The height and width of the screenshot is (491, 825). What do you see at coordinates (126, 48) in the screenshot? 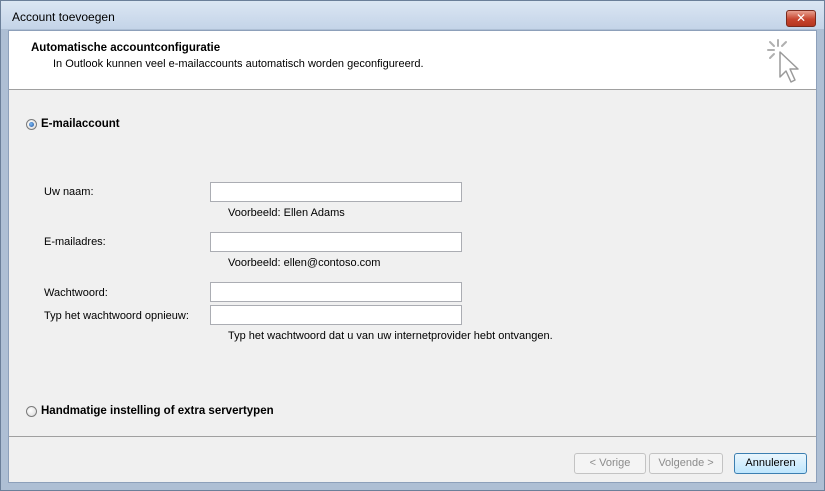
I see `header-title: Automatische accountconfiguratie` at bounding box center [126, 48].